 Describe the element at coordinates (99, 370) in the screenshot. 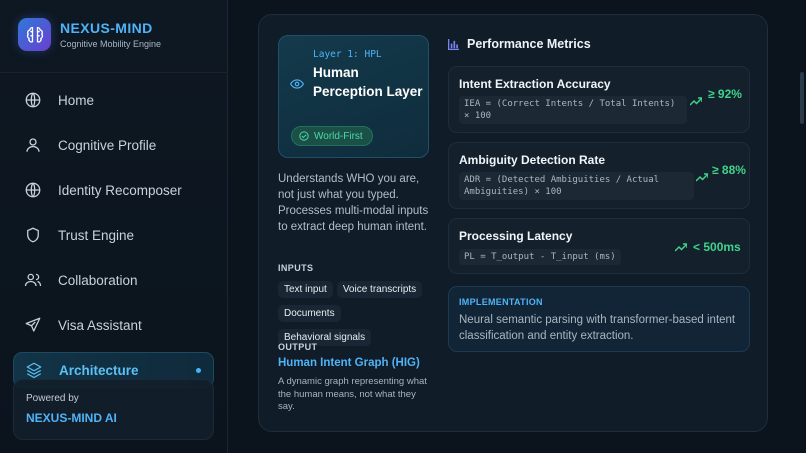

I see `sidebar-item-label: Architecture` at that location.